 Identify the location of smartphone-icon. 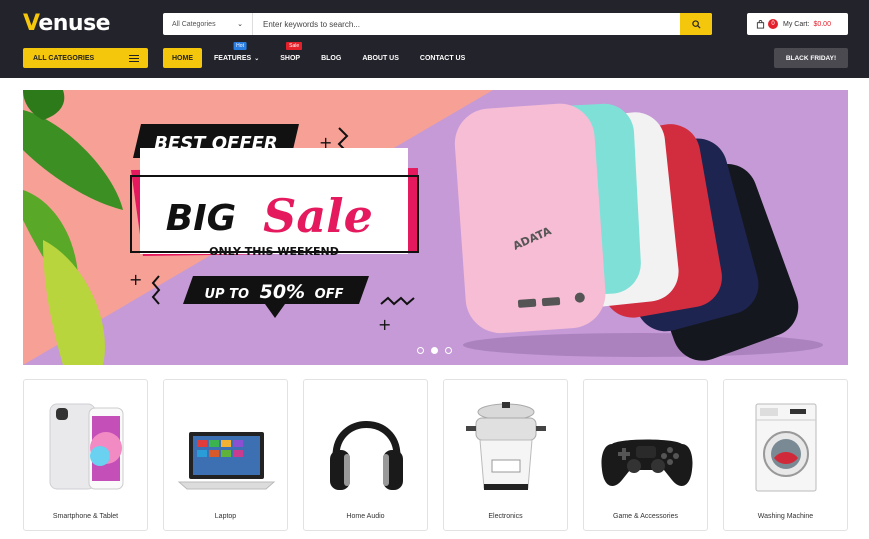
(86, 446).